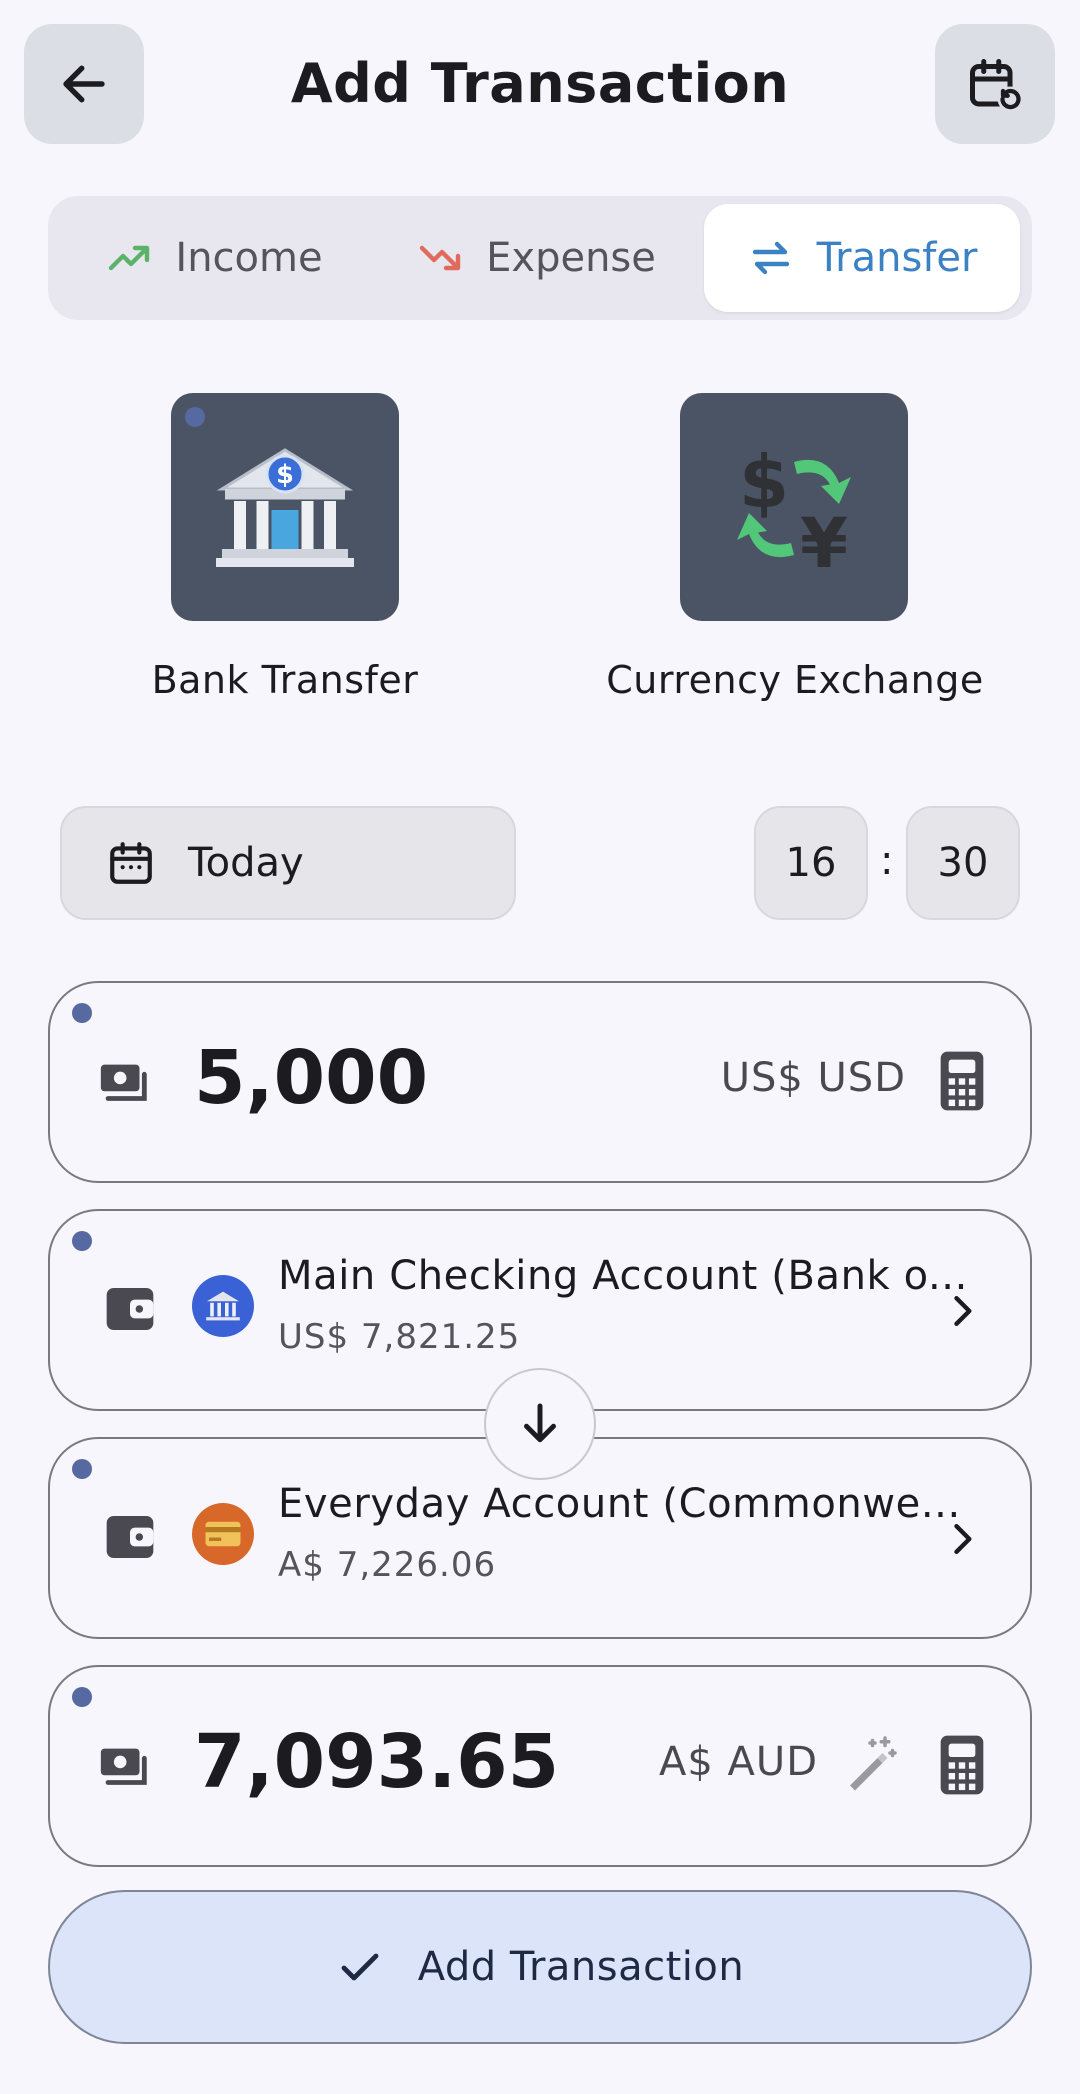 This screenshot has width=1080, height=2094. I want to click on from-amount-card: 5,000 US$ USD, so click(540, 1082).